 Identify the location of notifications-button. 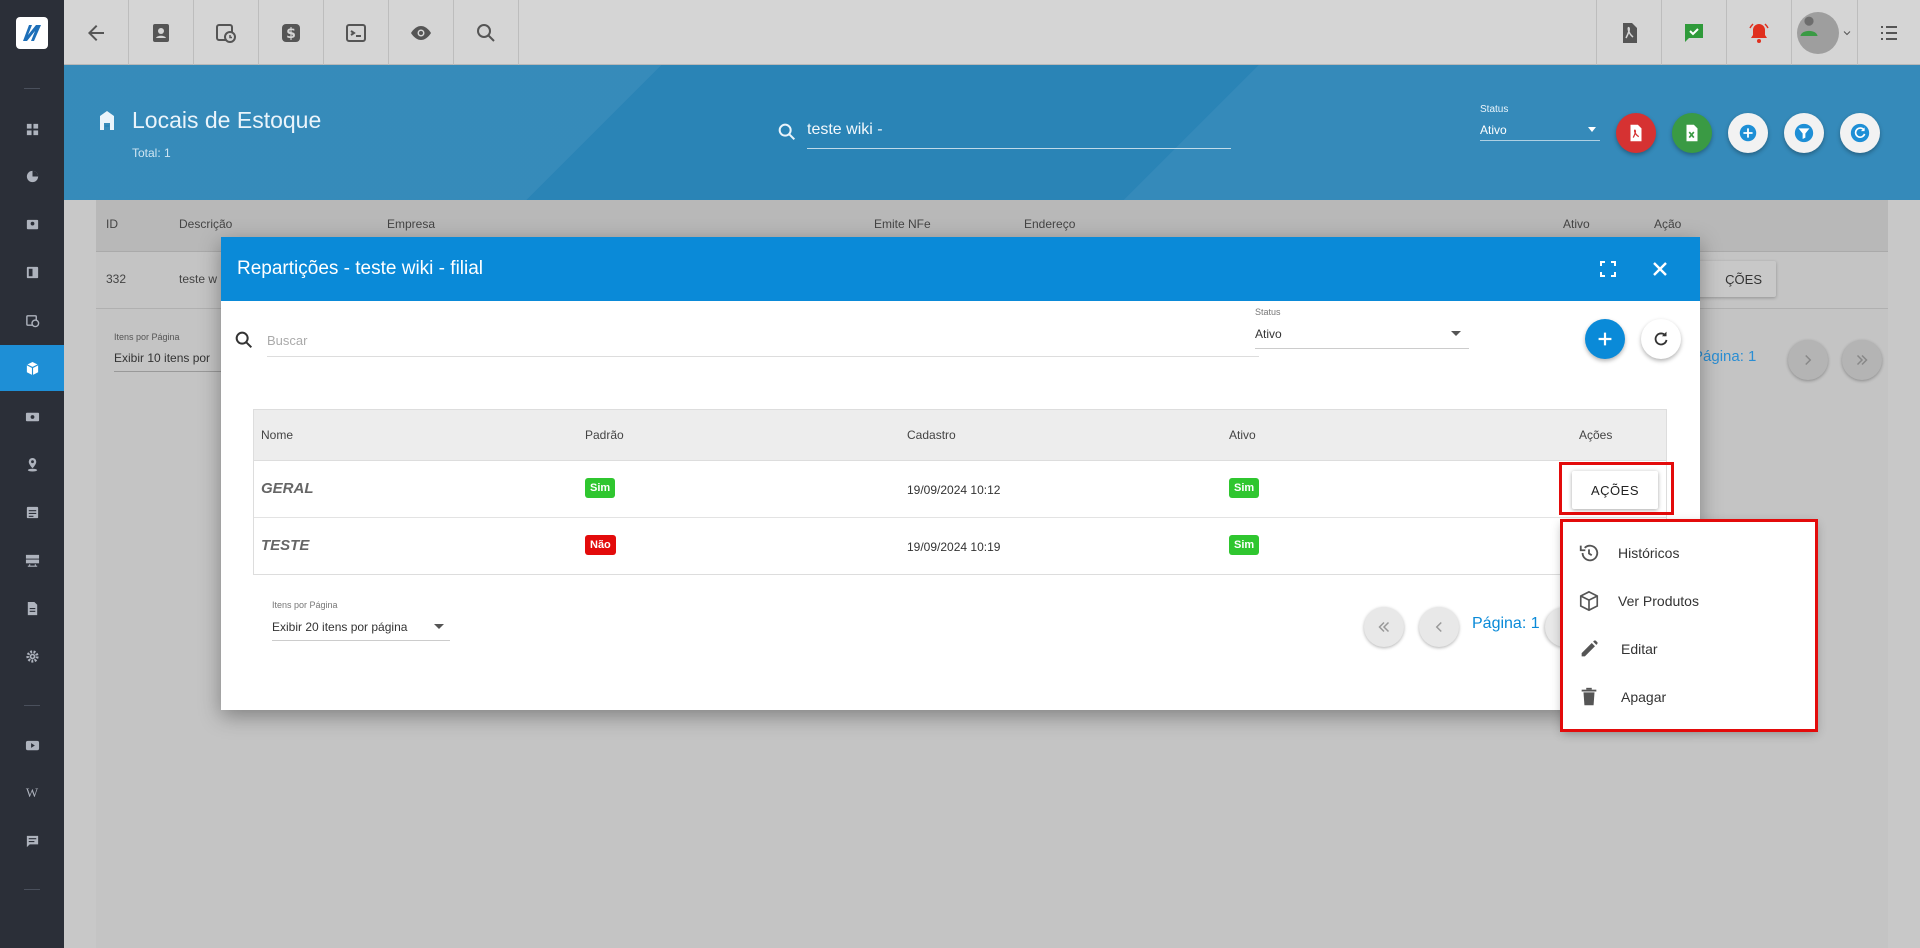
(1758, 32).